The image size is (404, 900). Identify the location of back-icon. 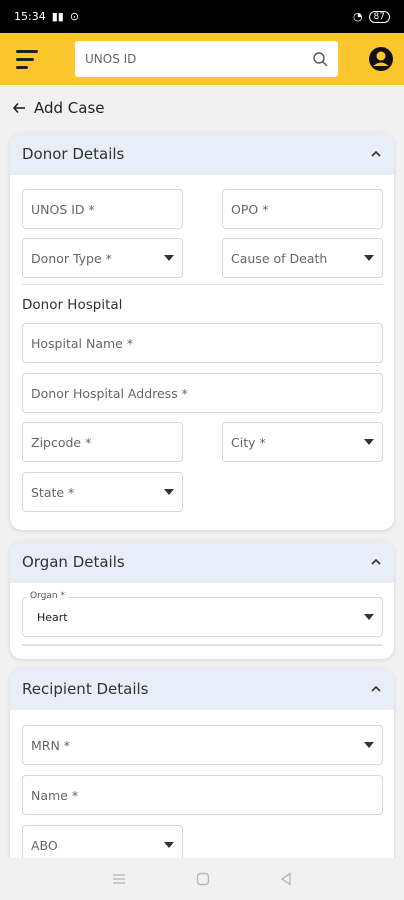
(286, 879).